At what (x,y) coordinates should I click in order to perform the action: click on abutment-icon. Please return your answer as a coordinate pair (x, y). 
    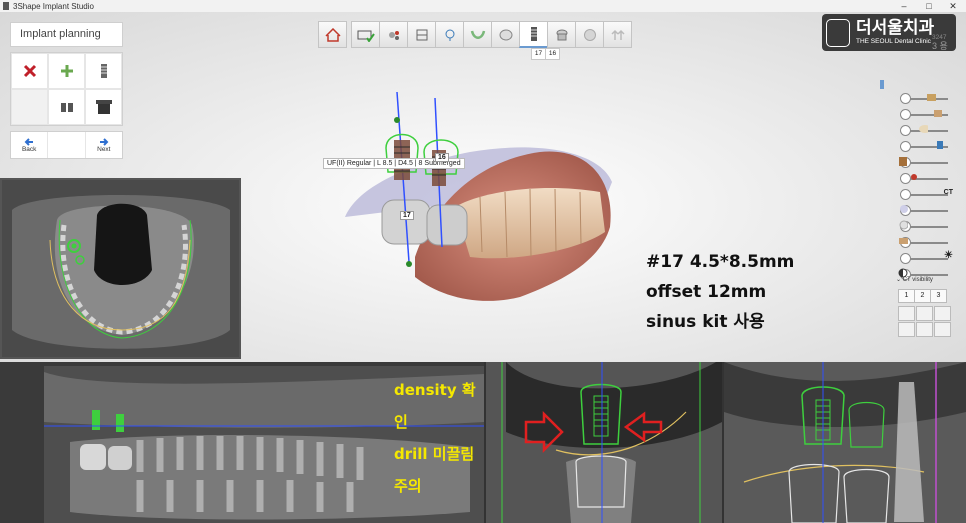
    Looking at the image, I should click on (103, 107).